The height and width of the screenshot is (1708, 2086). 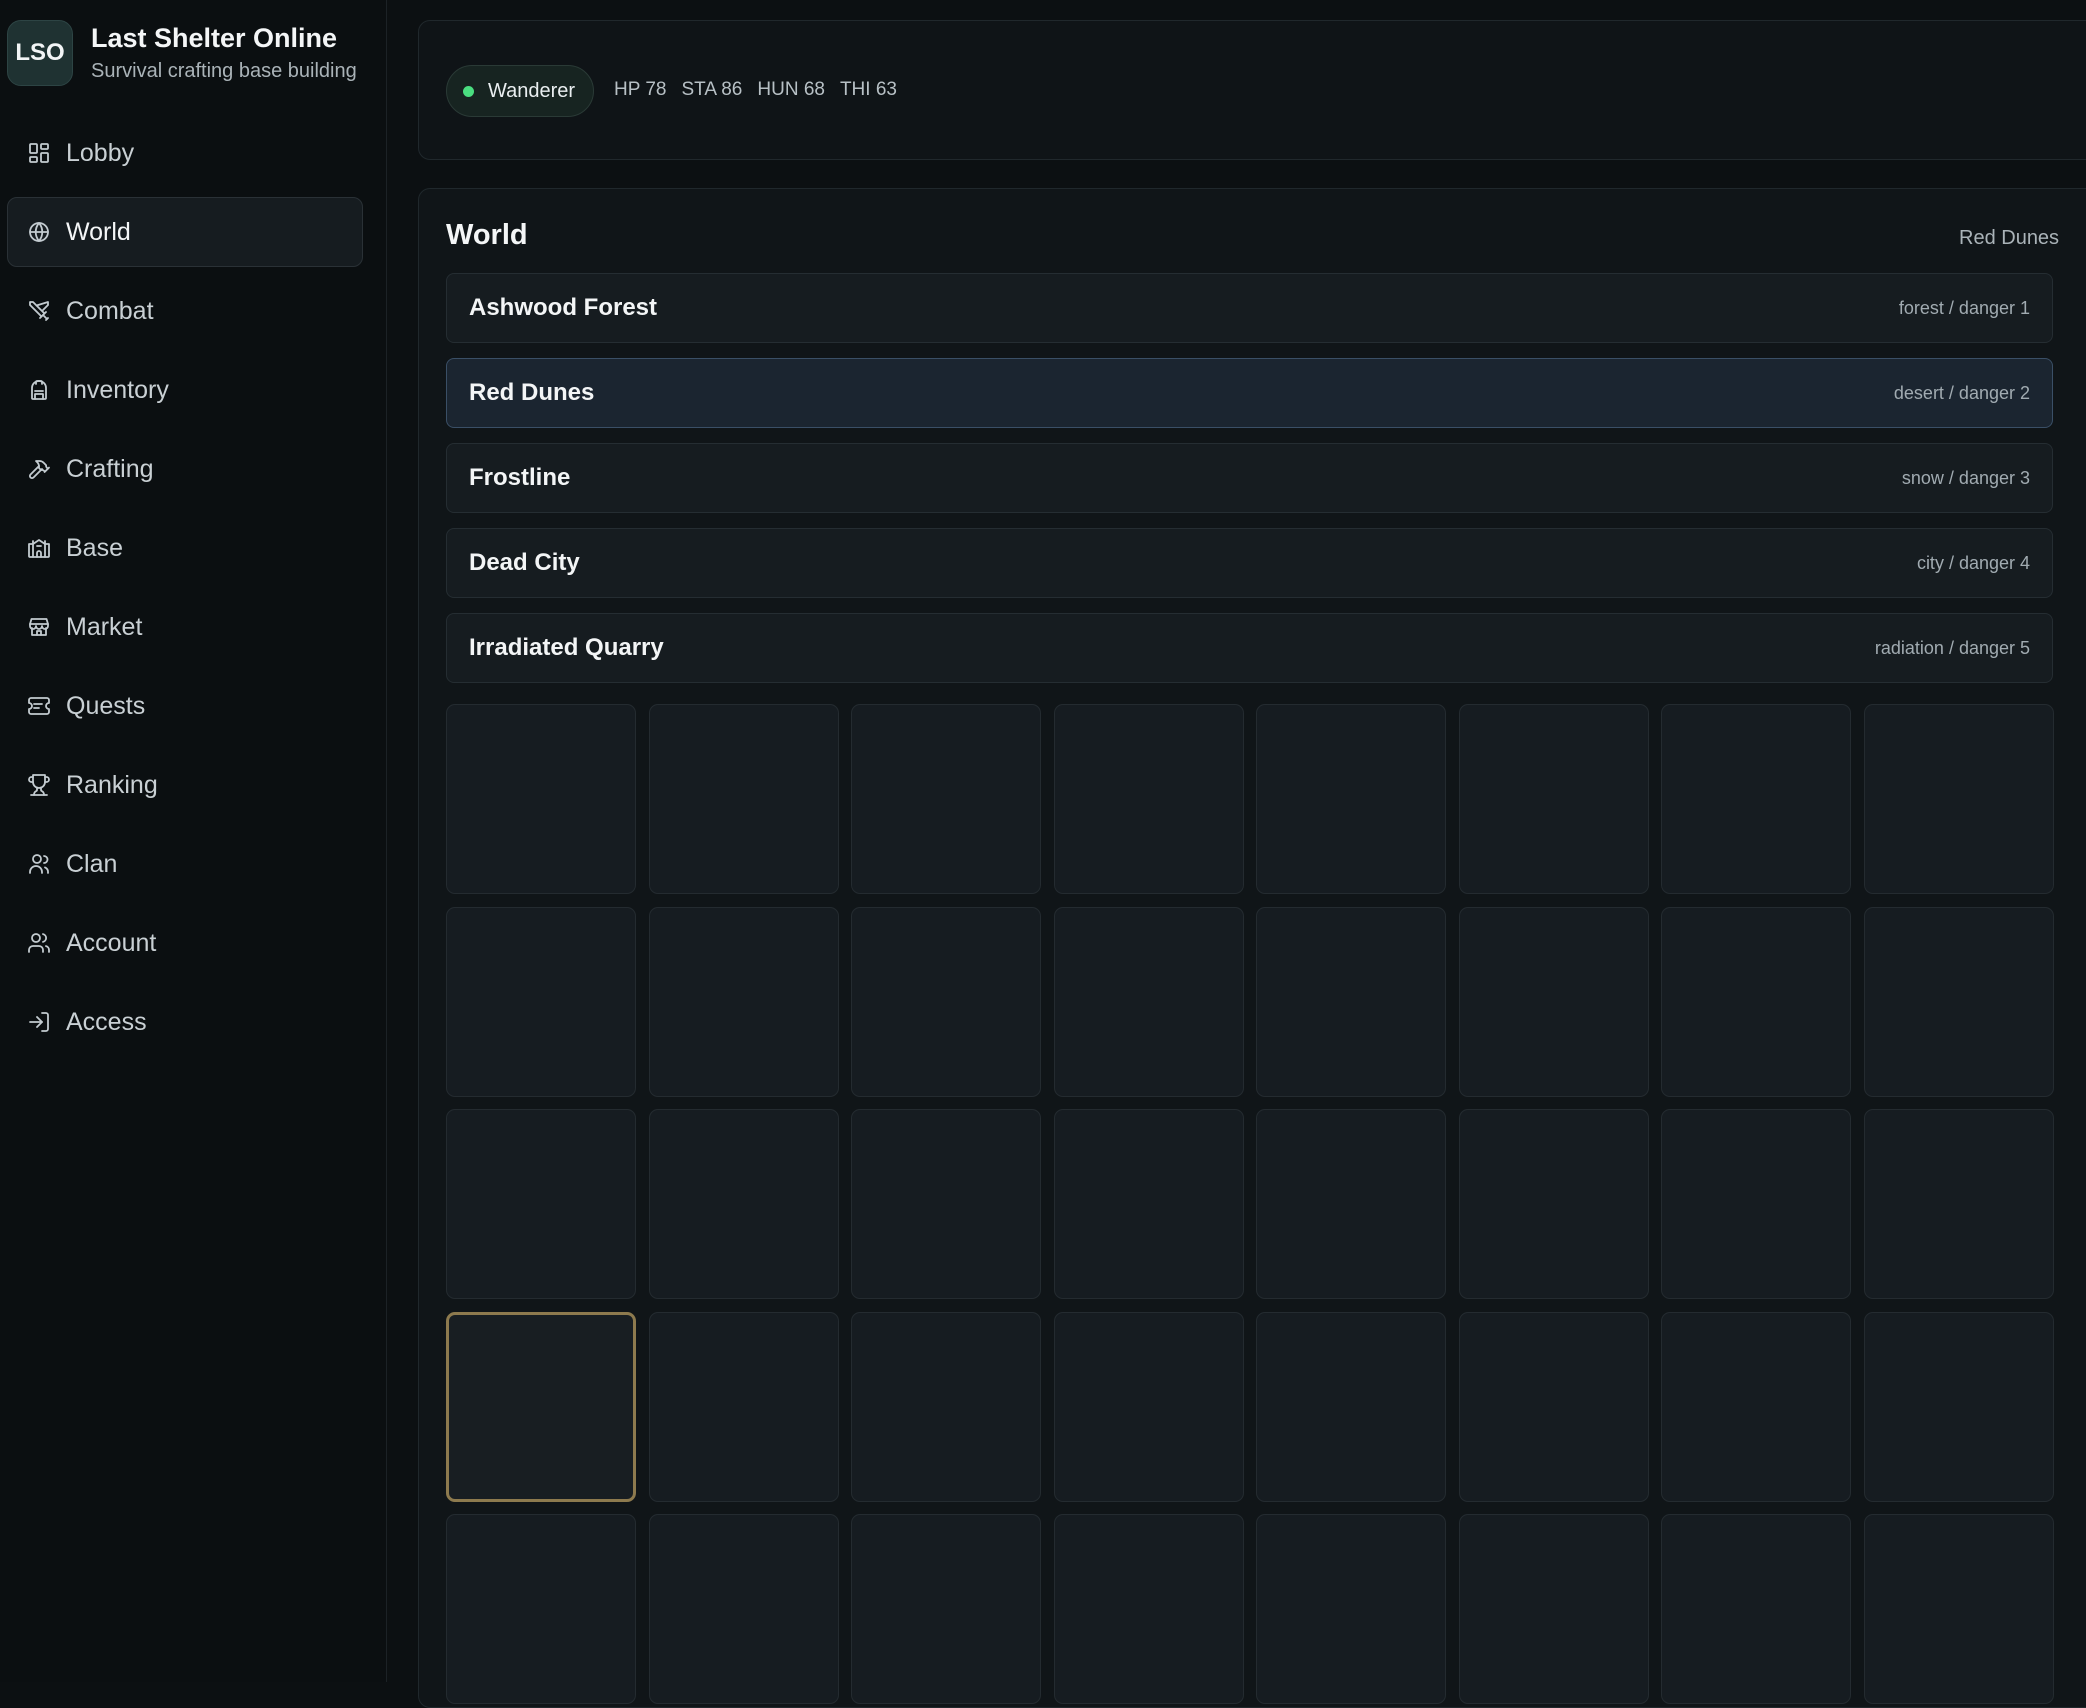 What do you see at coordinates (185, 1022) in the screenshot?
I see `sidebar-item-access: Access` at bounding box center [185, 1022].